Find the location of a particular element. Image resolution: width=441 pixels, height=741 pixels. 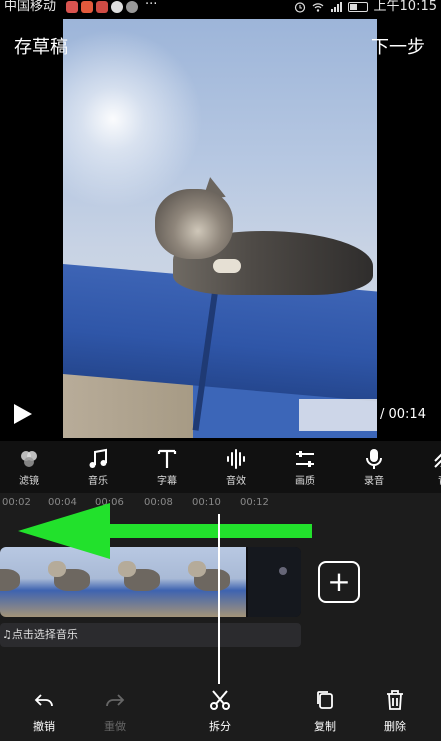

status-bar: 中国移动 ··· 上午10:15 is located at coordinates (220, 8).